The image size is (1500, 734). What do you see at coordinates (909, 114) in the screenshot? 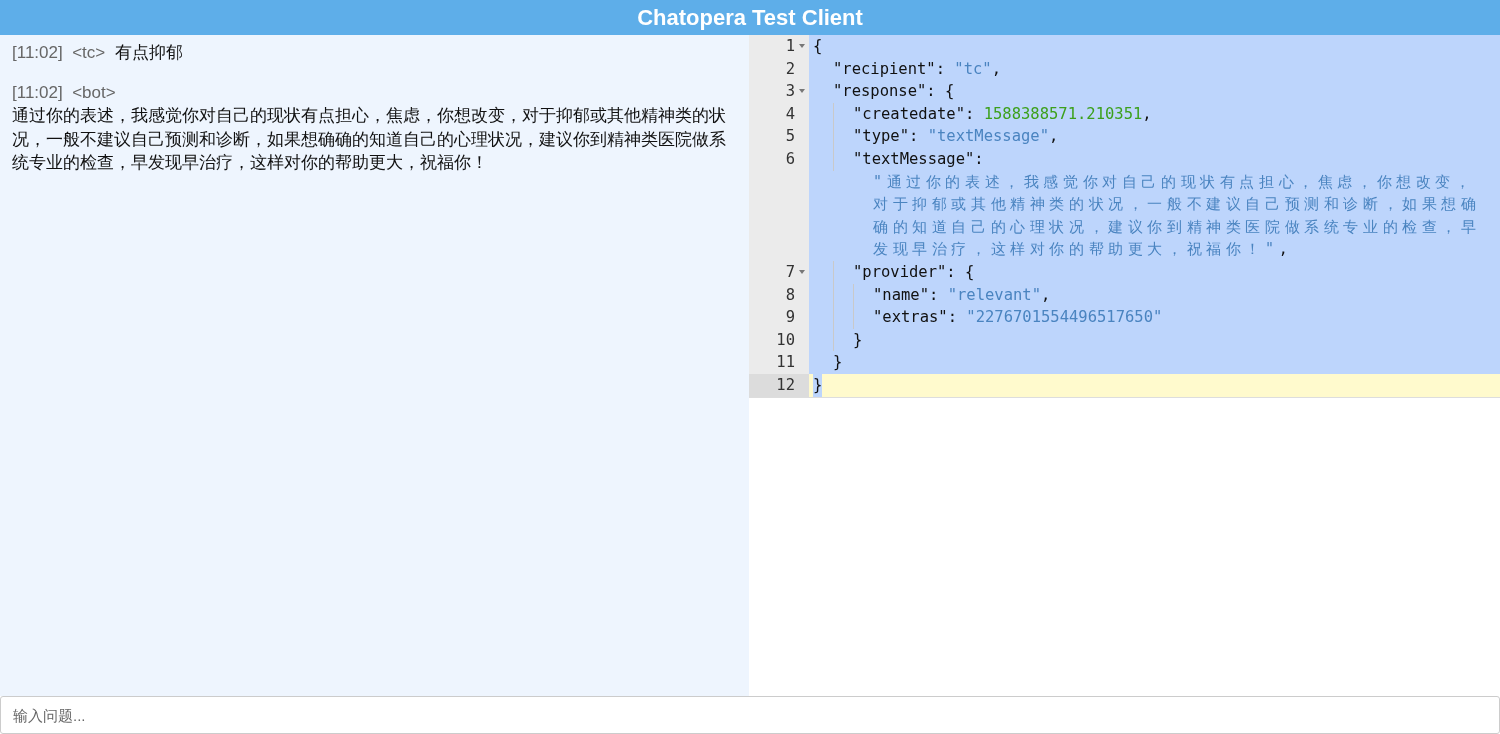
I see `json-key: "createdate"` at bounding box center [909, 114].